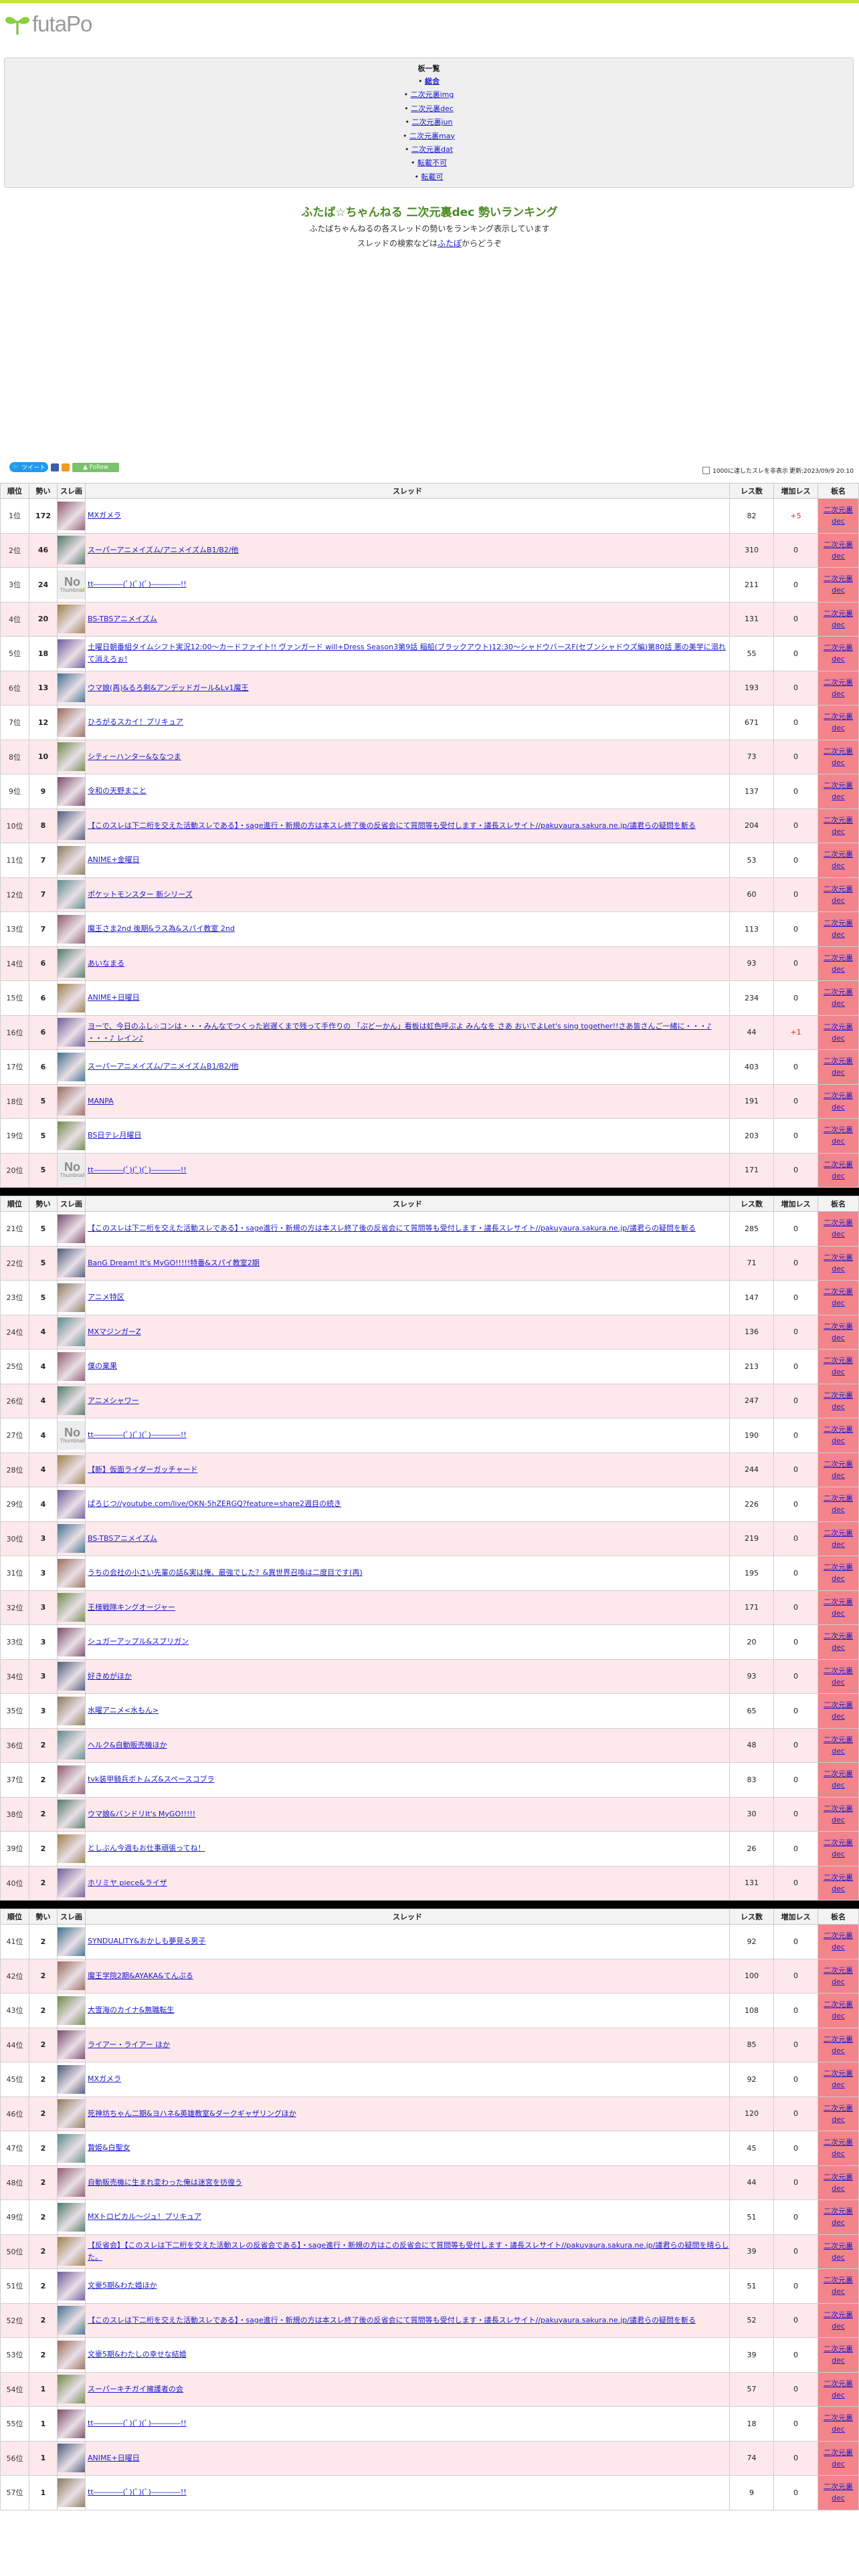  Describe the element at coordinates (128, 1745) in the screenshot. I see `thread-link: ヘルク&自動販売機ほか` at that location.